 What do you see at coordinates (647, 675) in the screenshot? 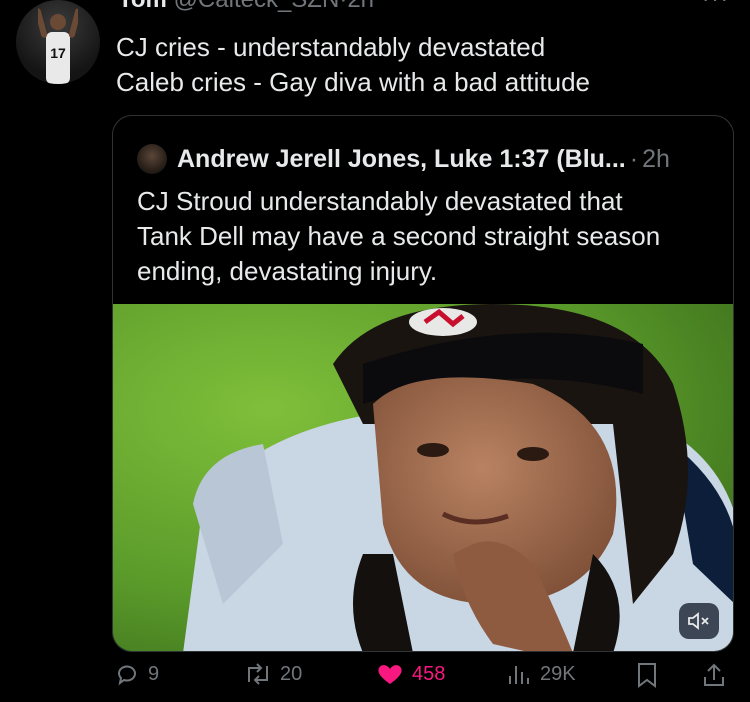
I see `bookmark-icon` at bounding box center [647, 675].